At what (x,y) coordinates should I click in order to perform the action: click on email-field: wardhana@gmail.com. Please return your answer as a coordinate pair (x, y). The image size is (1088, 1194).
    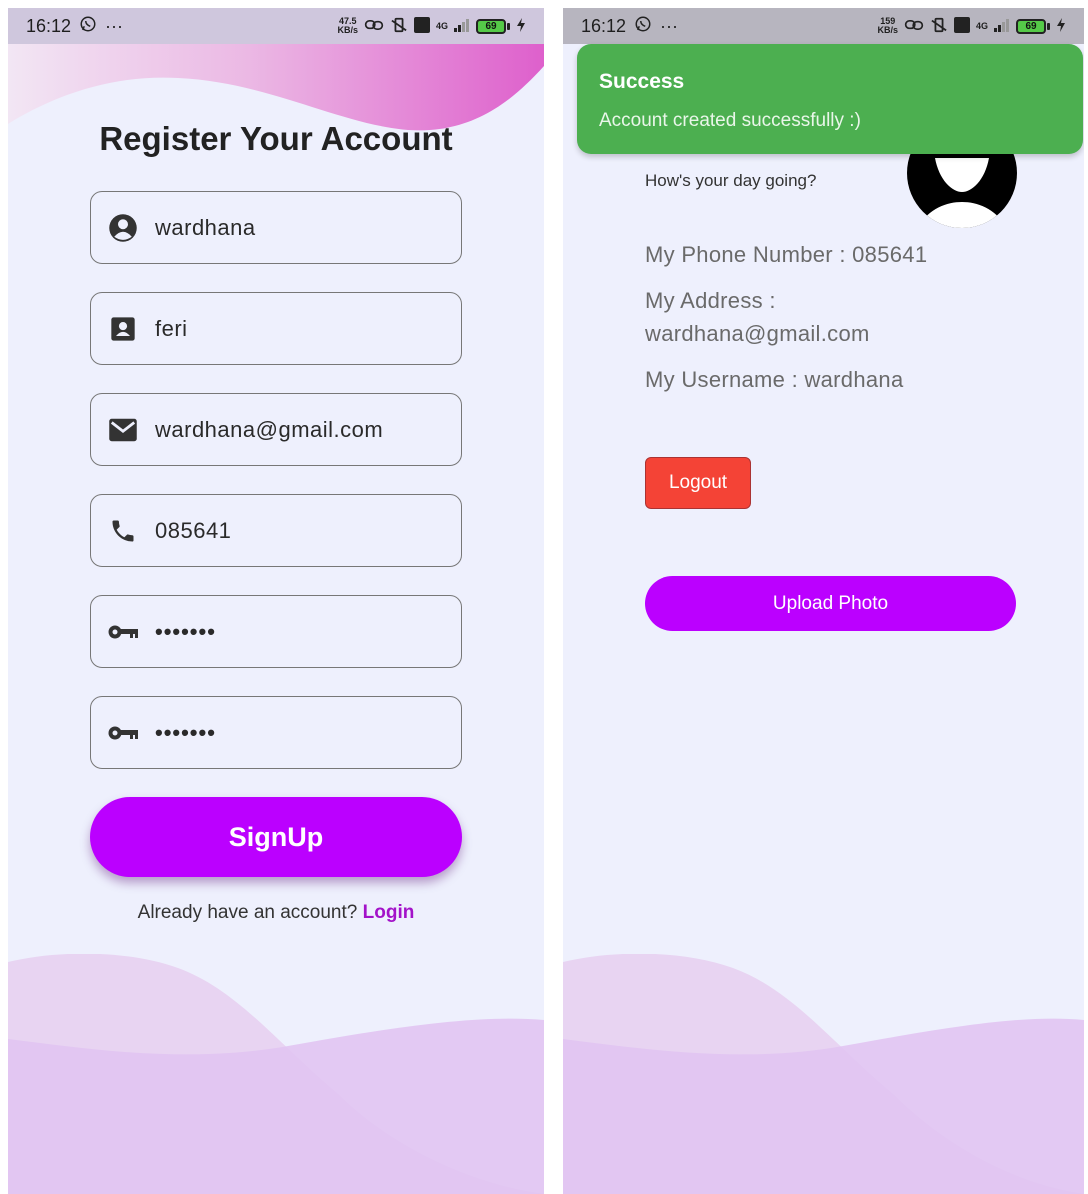
    Looking at the image, I should click on (276, 429).